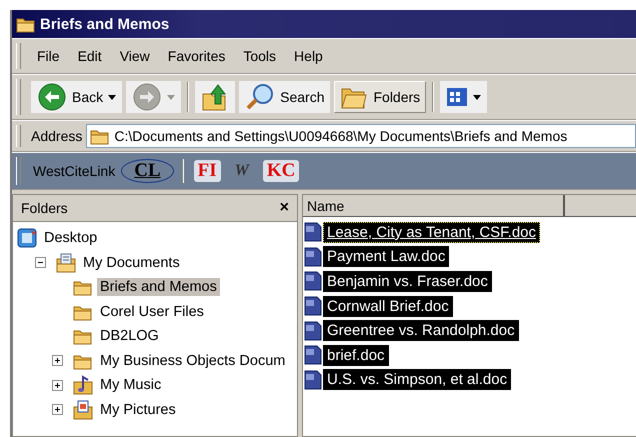 The image size is (636, 437). Describe the element at coordinates (27, 238) in the screenshot. I see `desktop-icon` at that location.